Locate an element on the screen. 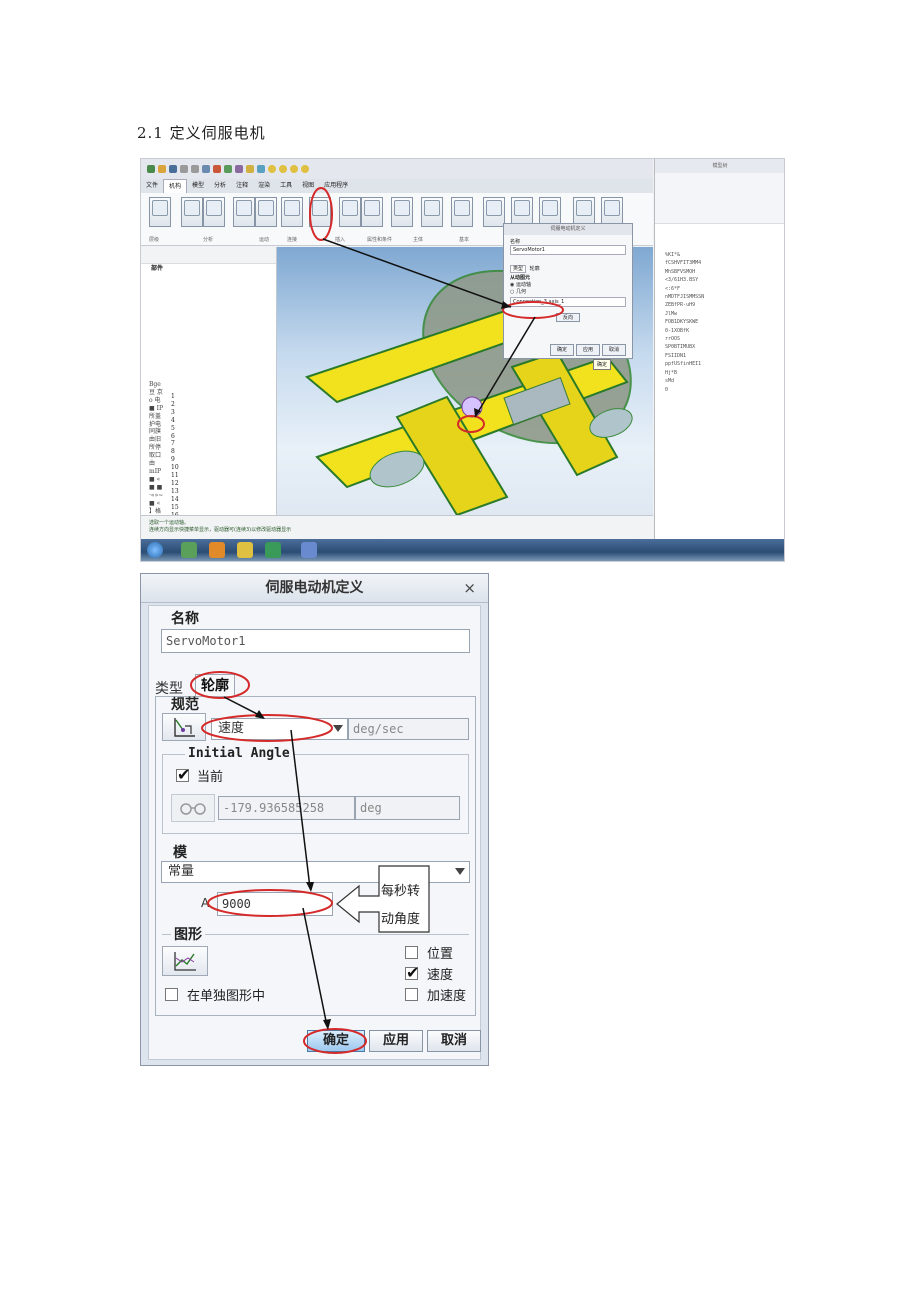  arrow-head is located at coordinates (310, 887).